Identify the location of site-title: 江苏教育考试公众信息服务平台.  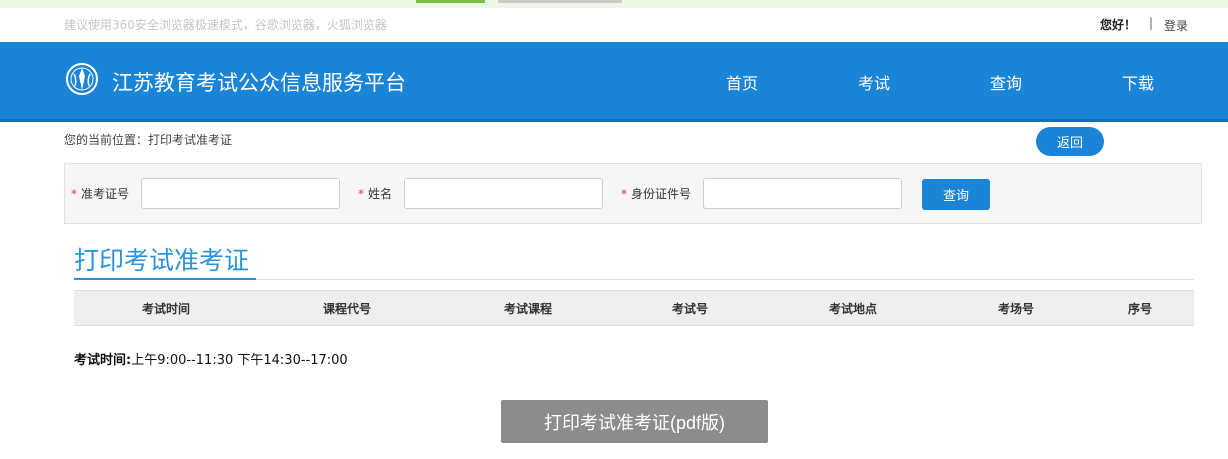
(259, 82).